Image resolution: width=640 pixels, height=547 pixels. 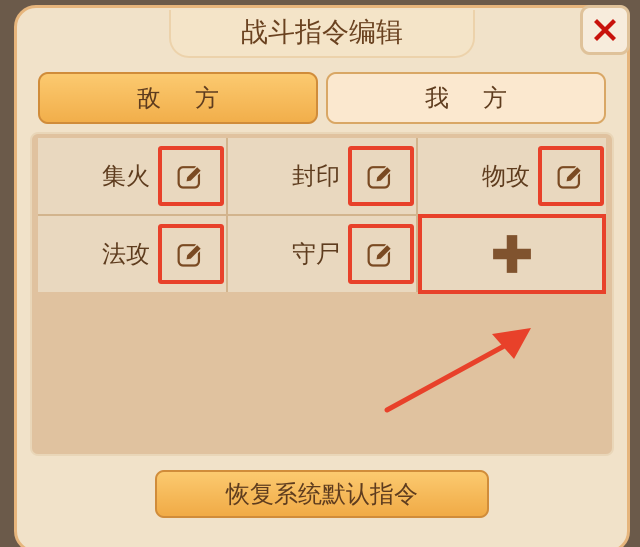 I want to click on command-label: 集火, so click(x=126, y=176).